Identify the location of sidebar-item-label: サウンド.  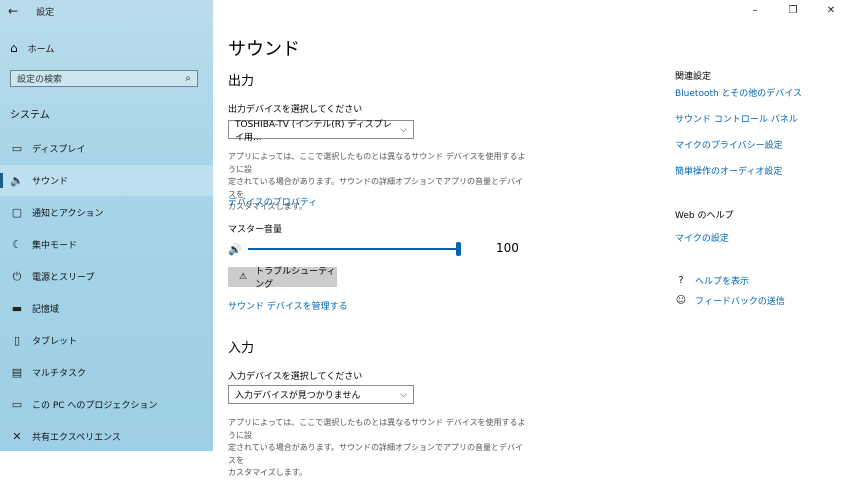
(50, 182).